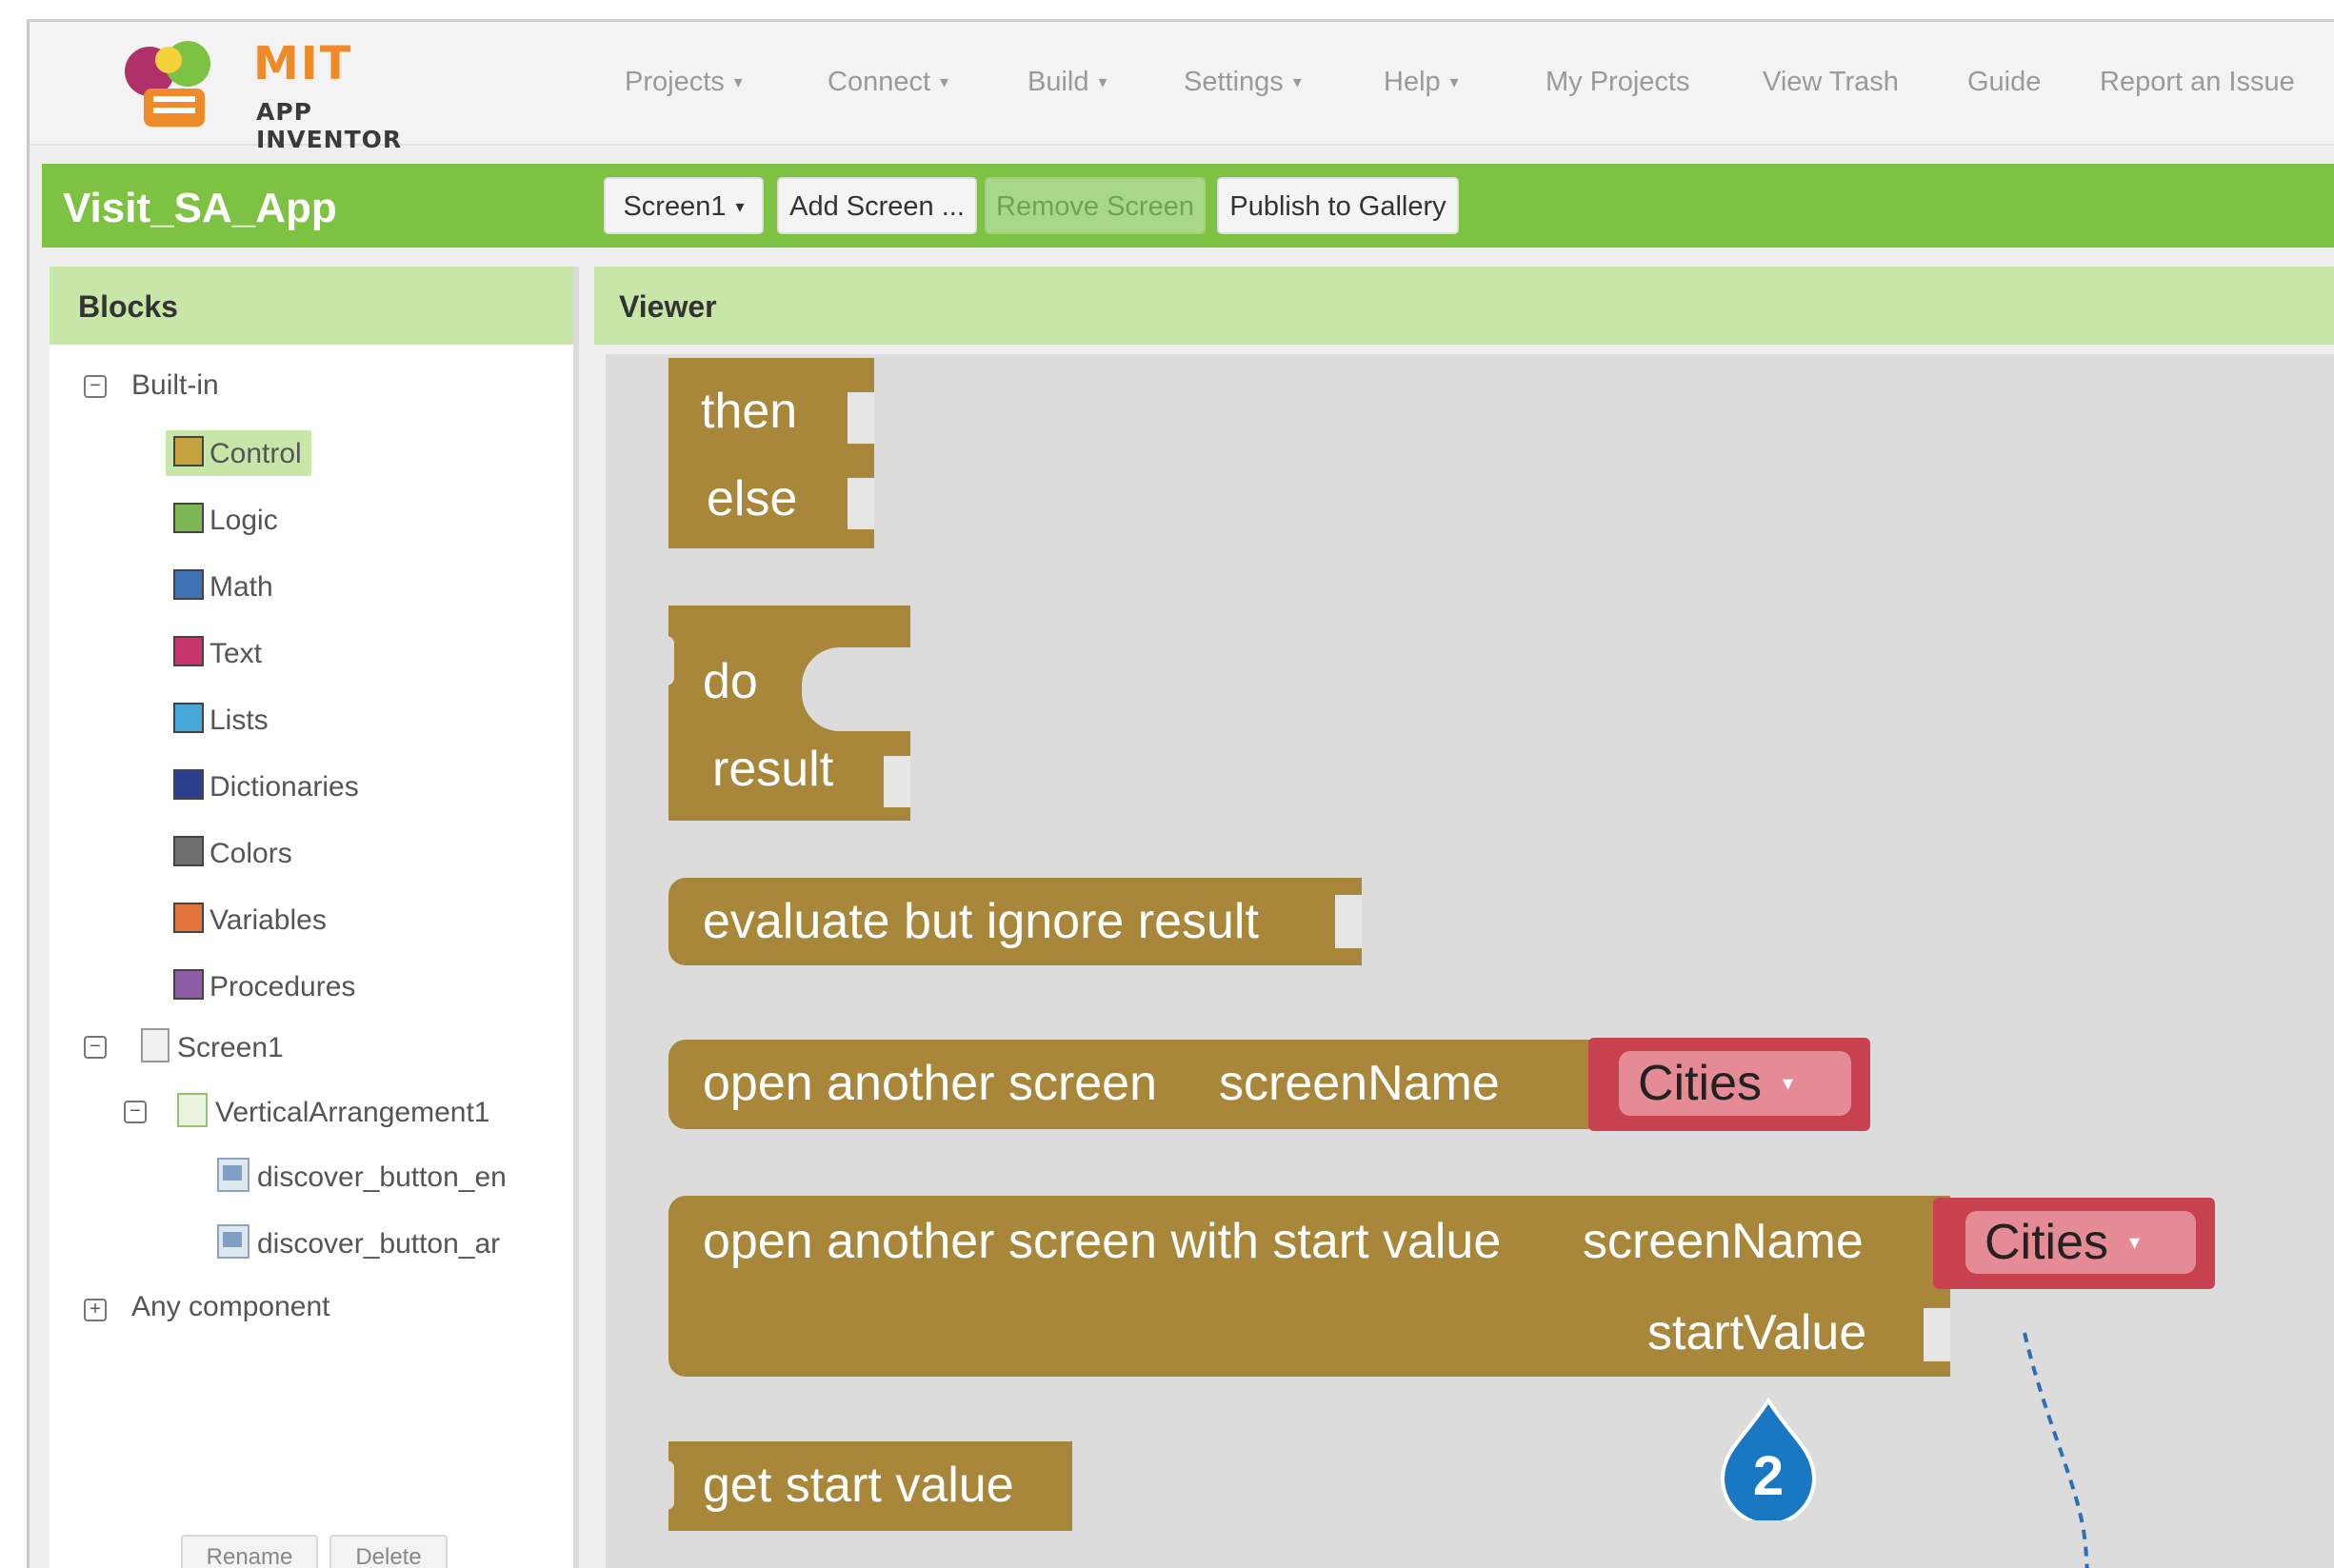  What do you see at coordinates (1234, 82) in the screenshot?
I see `nav-label: Settings` at bounding box center [1234, 82].